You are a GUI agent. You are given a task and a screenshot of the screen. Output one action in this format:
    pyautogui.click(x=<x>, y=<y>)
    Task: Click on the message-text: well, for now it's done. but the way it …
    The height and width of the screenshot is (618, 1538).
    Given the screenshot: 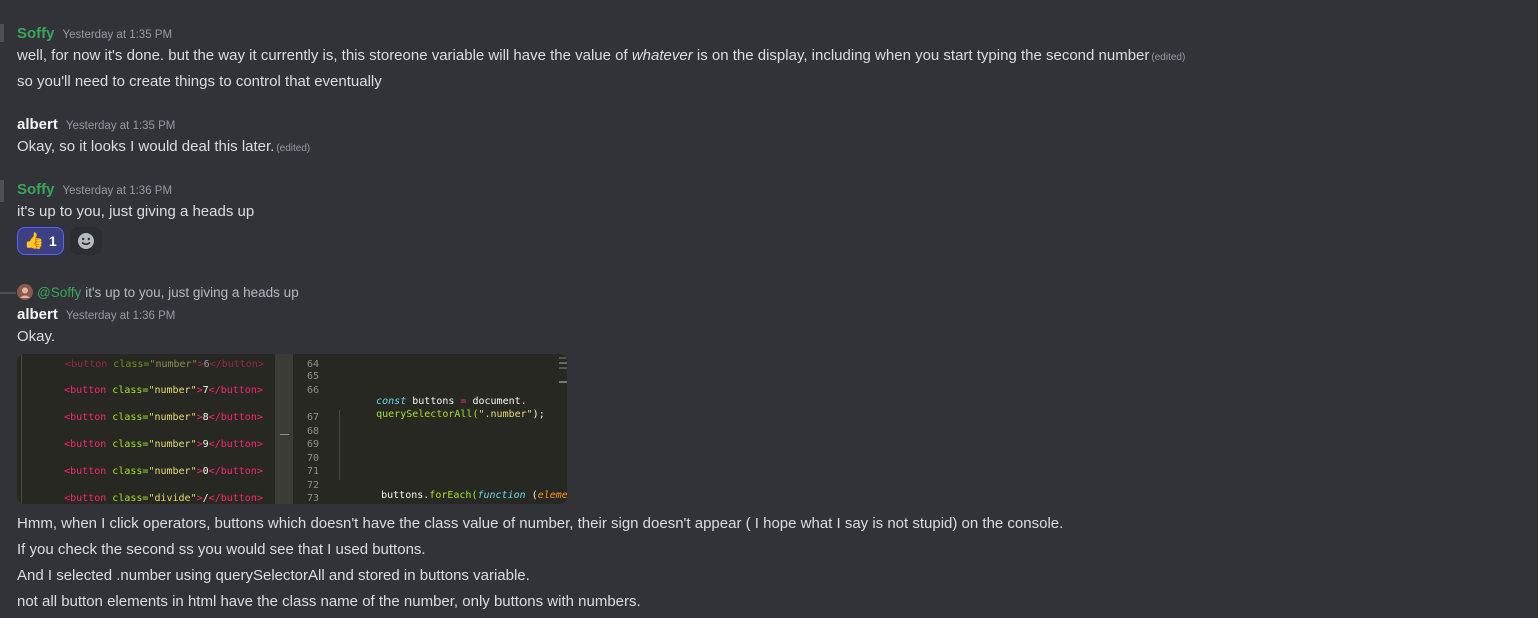 What is the action you would take?
    pyautogui.click(x=324, y=55)
    